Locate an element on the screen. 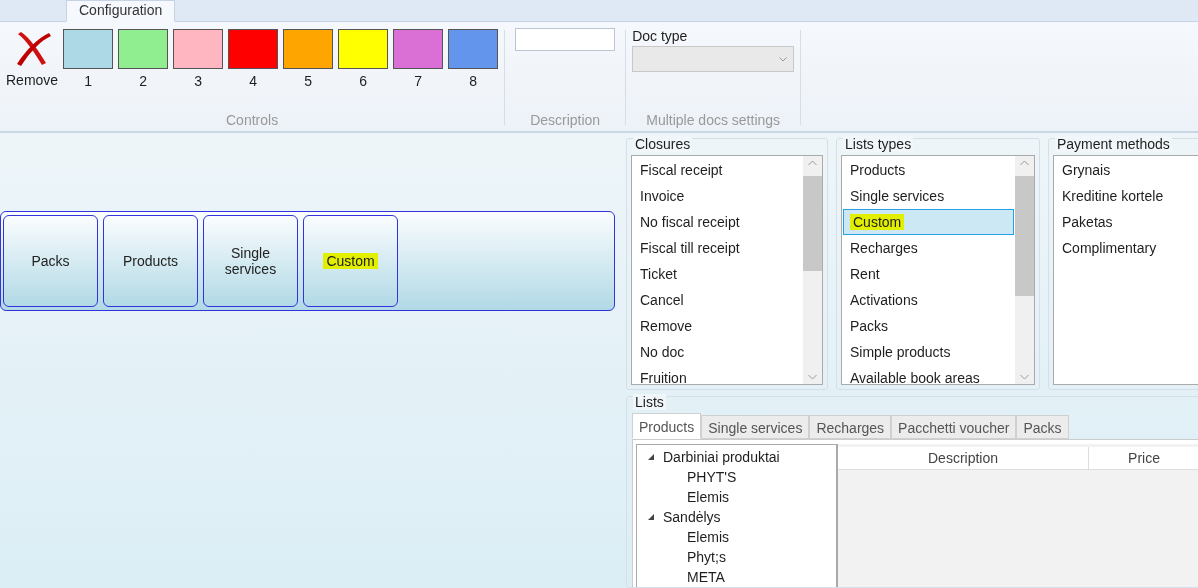 The width and height of the screenshot is (1198, 588). list-tab: Single services is located at coordinates (755, 427).